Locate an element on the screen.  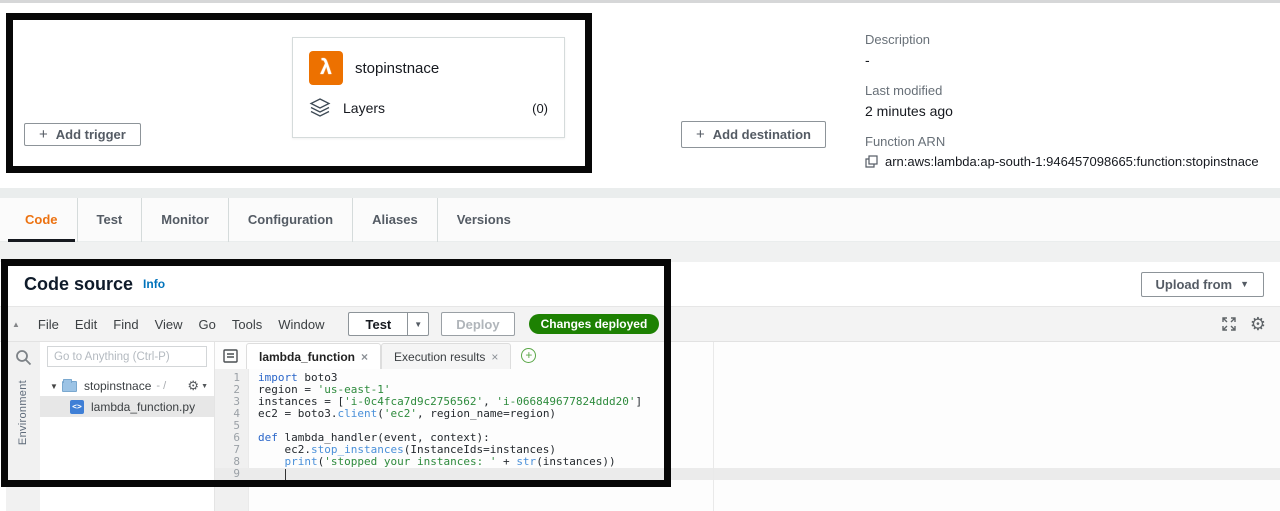
changes-deployed-badge: Changes deployed is located at coordinates (594, 324).